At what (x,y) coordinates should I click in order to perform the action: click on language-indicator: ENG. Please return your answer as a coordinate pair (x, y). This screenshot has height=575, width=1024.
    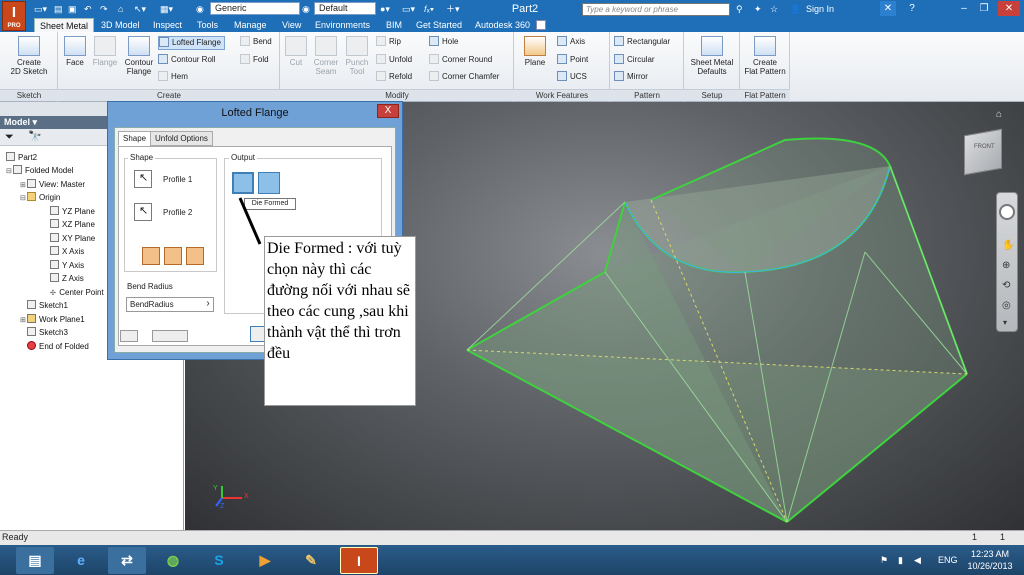
    Looking at the image, I should click on (948, 560).